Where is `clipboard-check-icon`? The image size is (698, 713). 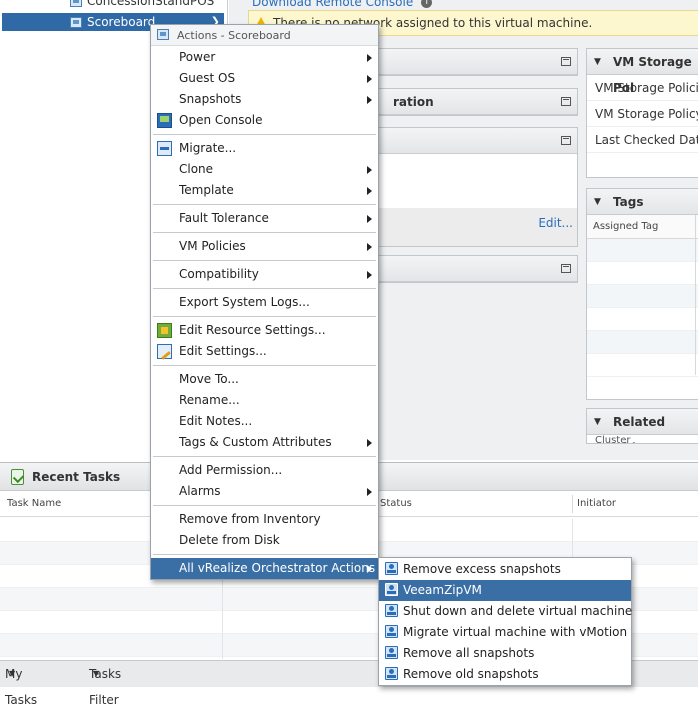
clipboard-check-icon is located at coordinates (17, 477).